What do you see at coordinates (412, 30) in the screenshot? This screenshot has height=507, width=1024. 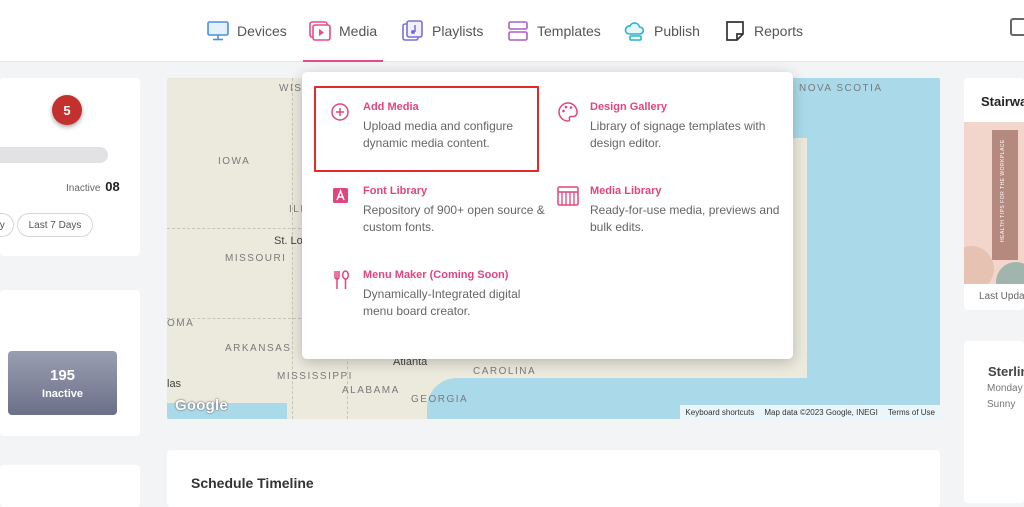 I see `playlist-icon` at bounding box center [412, 30].